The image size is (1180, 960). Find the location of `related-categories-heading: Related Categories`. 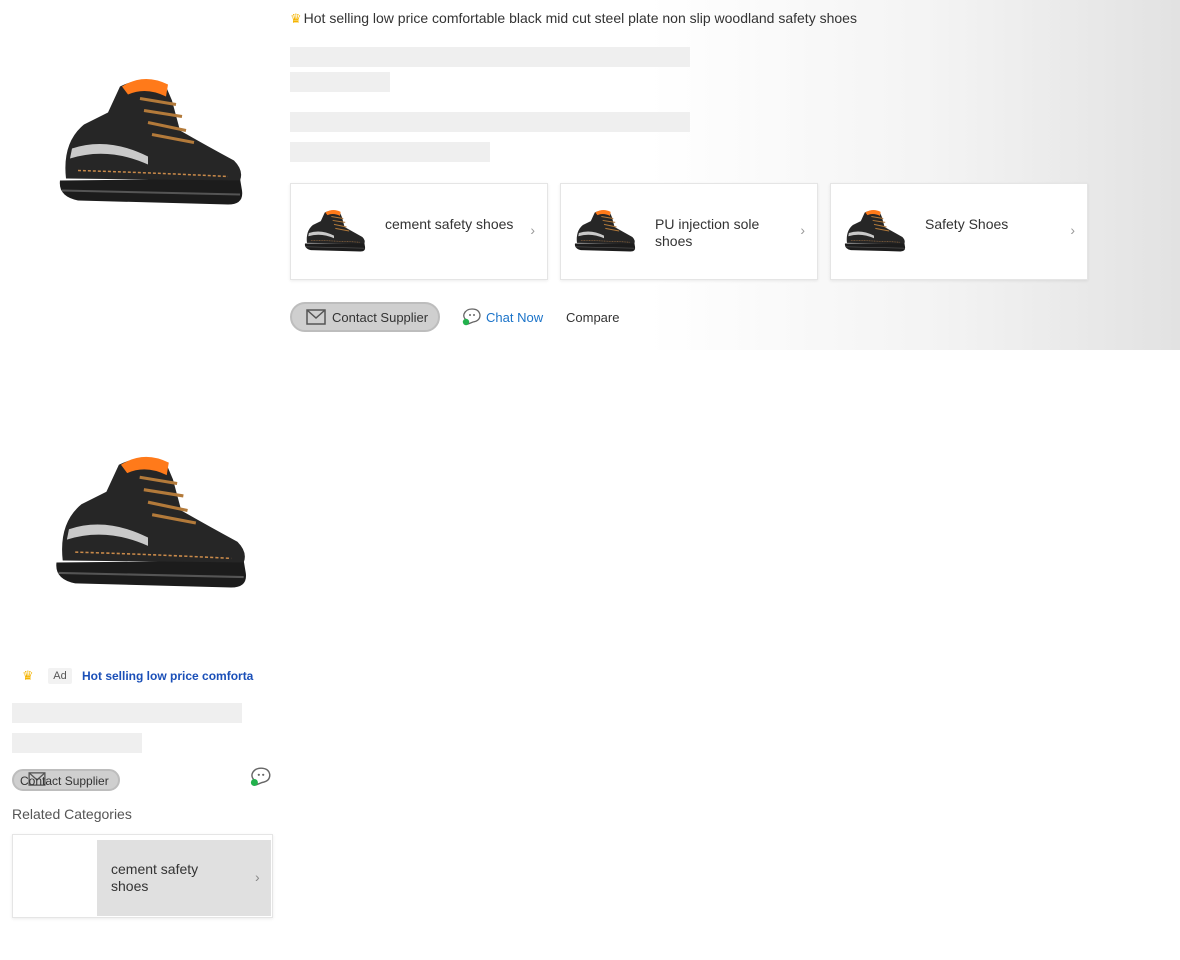

related-categories-heading: Related Categories is located at coordinates (72, 814).